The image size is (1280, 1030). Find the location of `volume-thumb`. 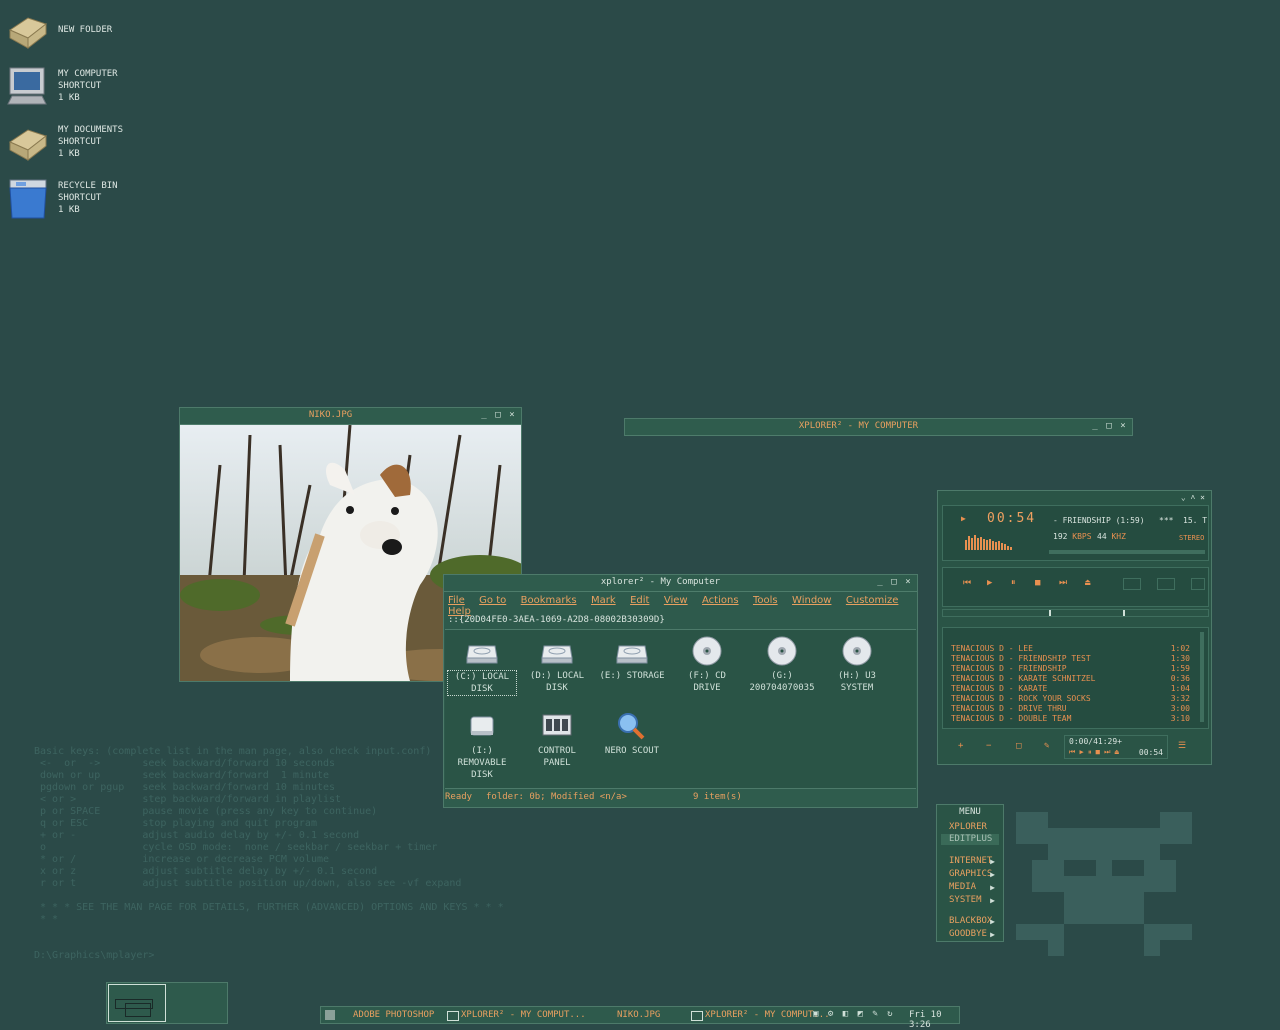

volume-thumb is located at coordinates (1124, 613).